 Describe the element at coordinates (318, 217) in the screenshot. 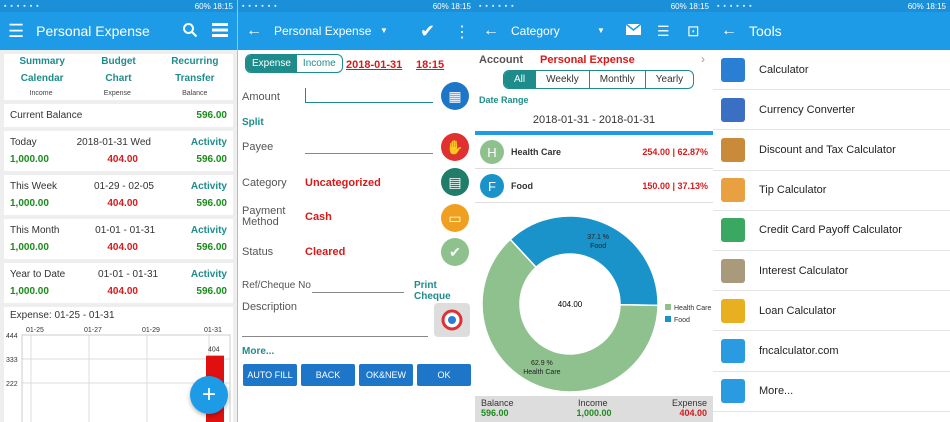

I see `payment-method-value: Cash` at that location.